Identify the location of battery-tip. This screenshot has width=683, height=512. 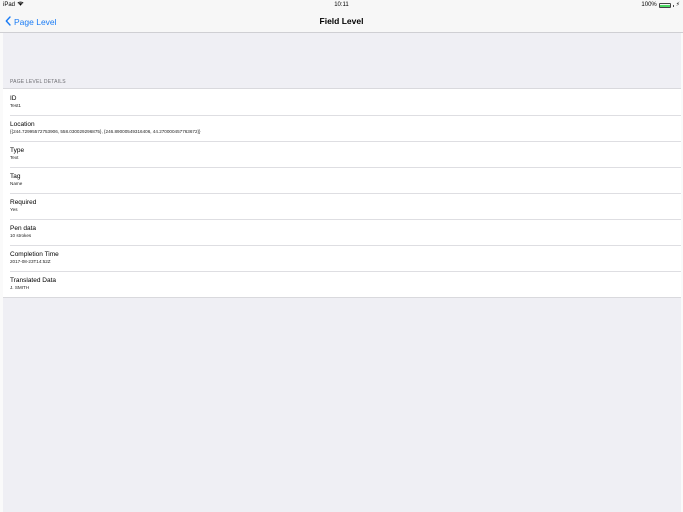
(673, 5).